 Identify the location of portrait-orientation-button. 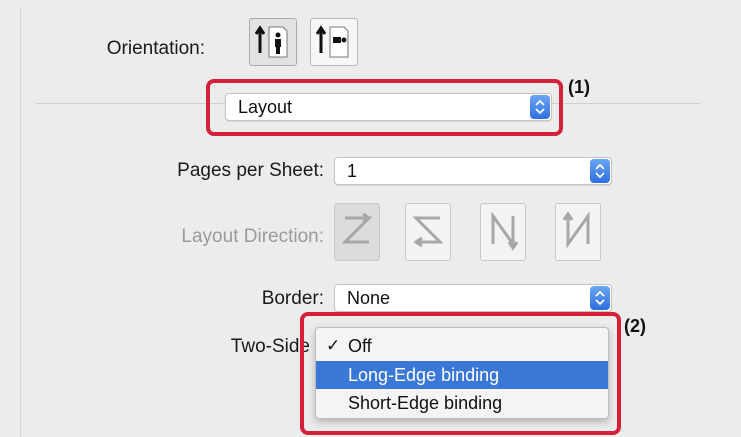
(273, 42).